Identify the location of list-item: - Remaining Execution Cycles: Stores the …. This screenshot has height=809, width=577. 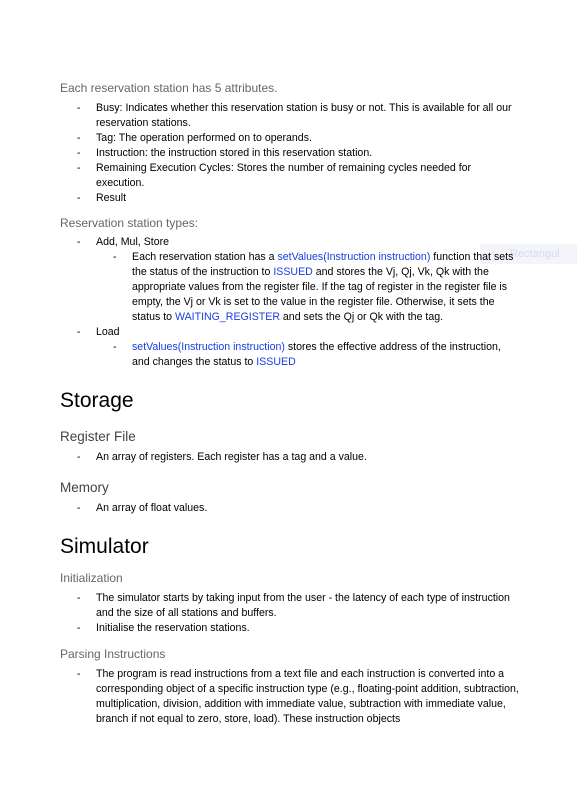
(274, 175).